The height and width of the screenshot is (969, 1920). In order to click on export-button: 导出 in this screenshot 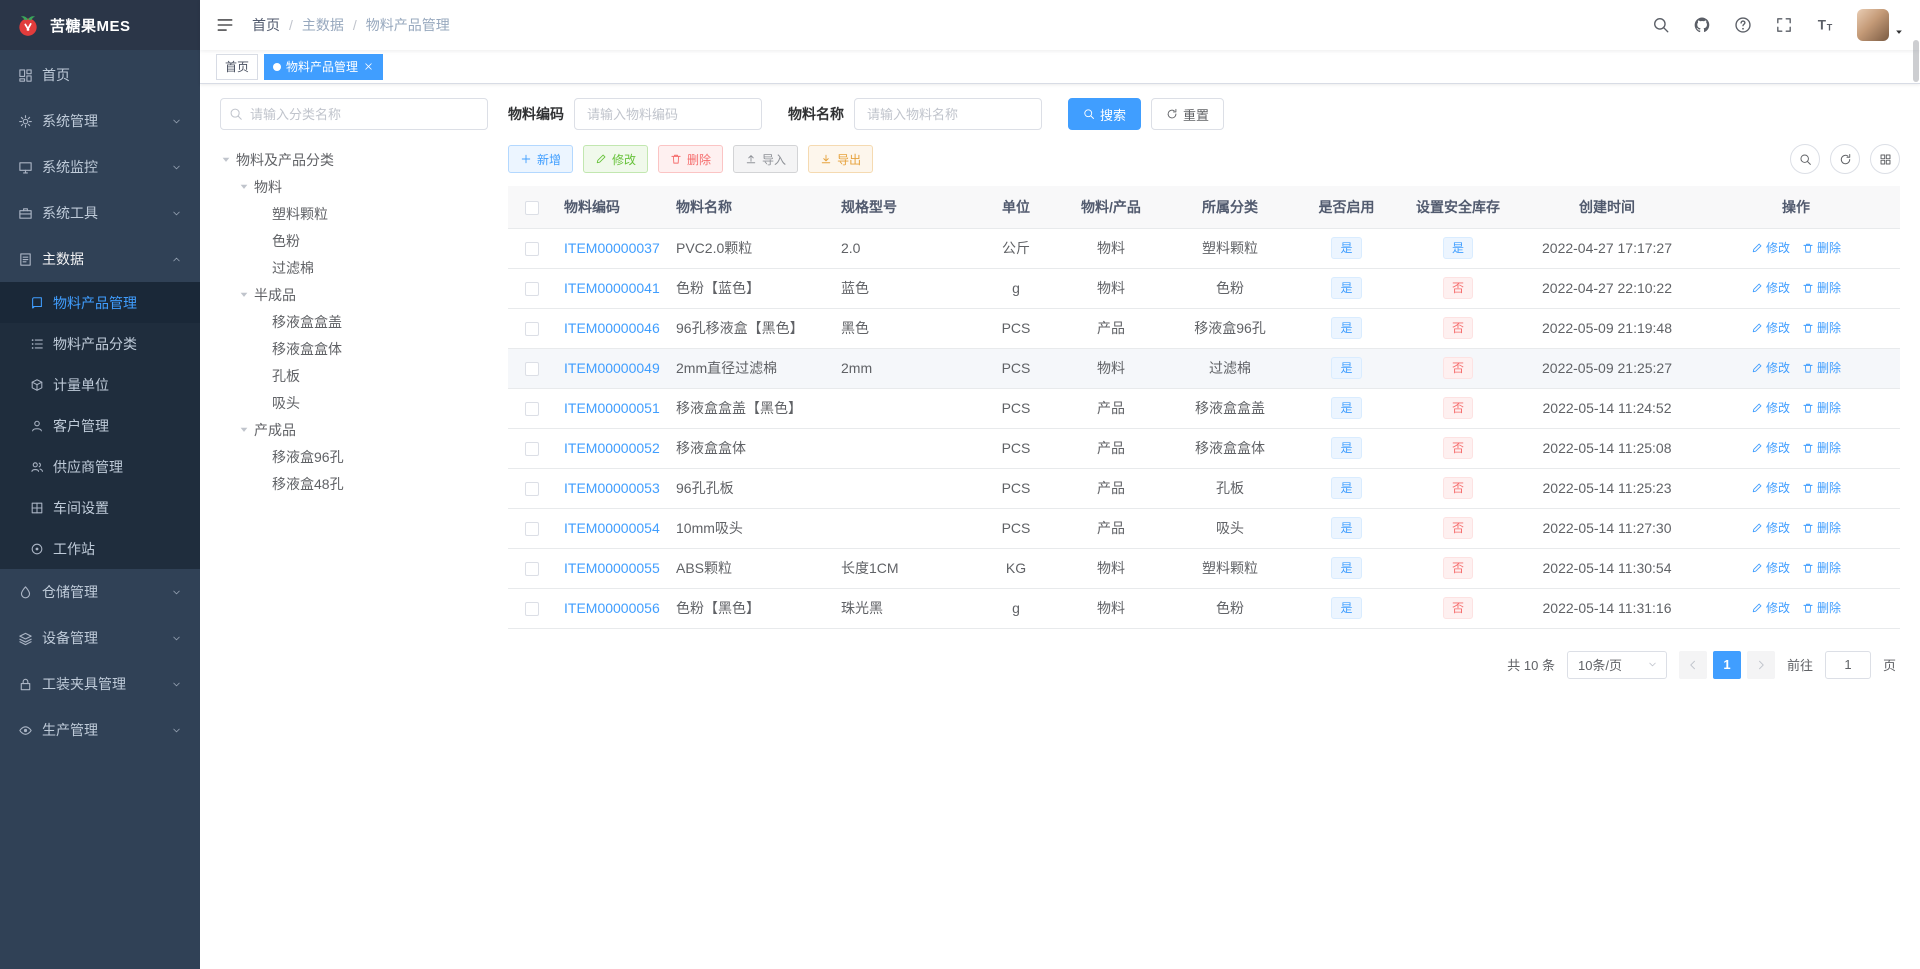, I will do `click(841, 159)`.